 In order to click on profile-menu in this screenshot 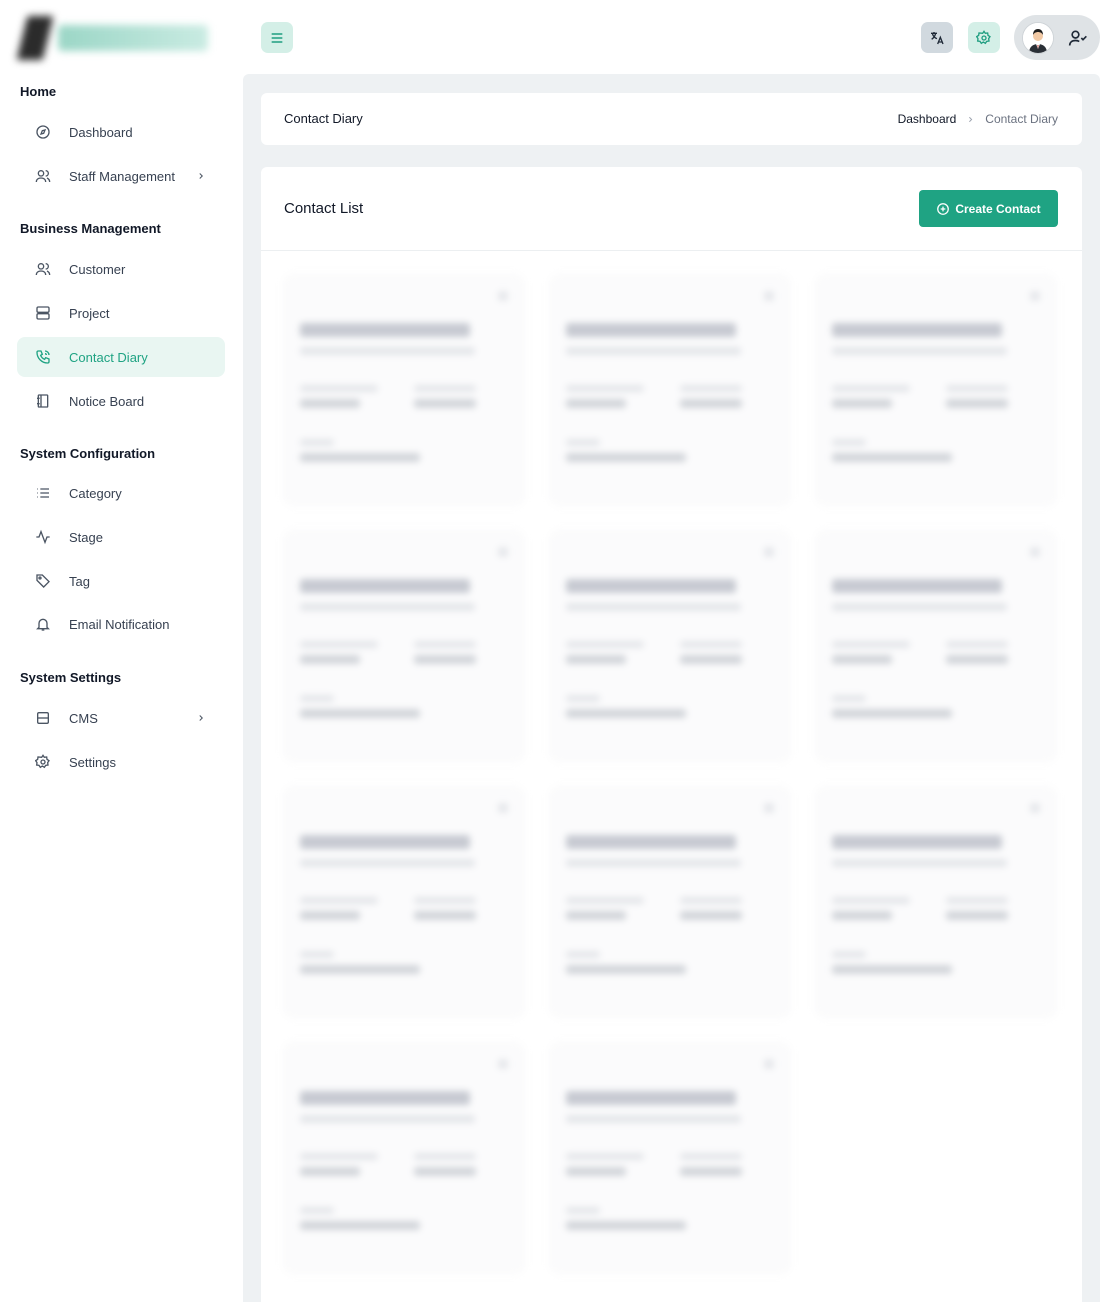, I will do `click(1057, 37)`.